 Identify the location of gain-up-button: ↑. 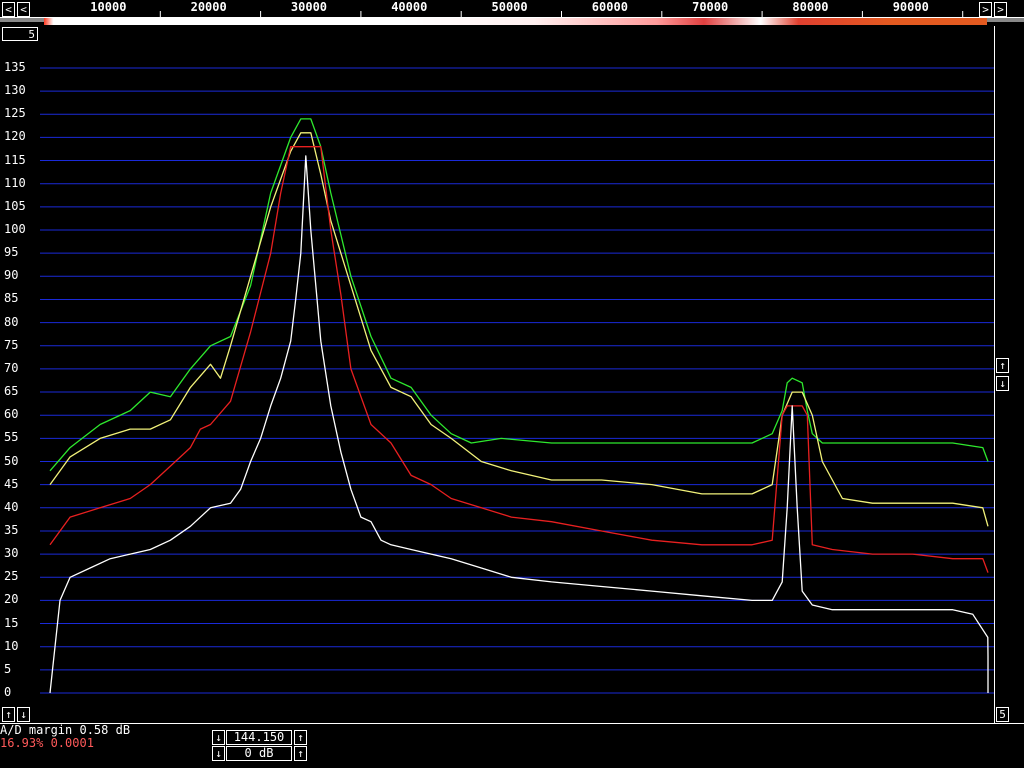
(300, 753).